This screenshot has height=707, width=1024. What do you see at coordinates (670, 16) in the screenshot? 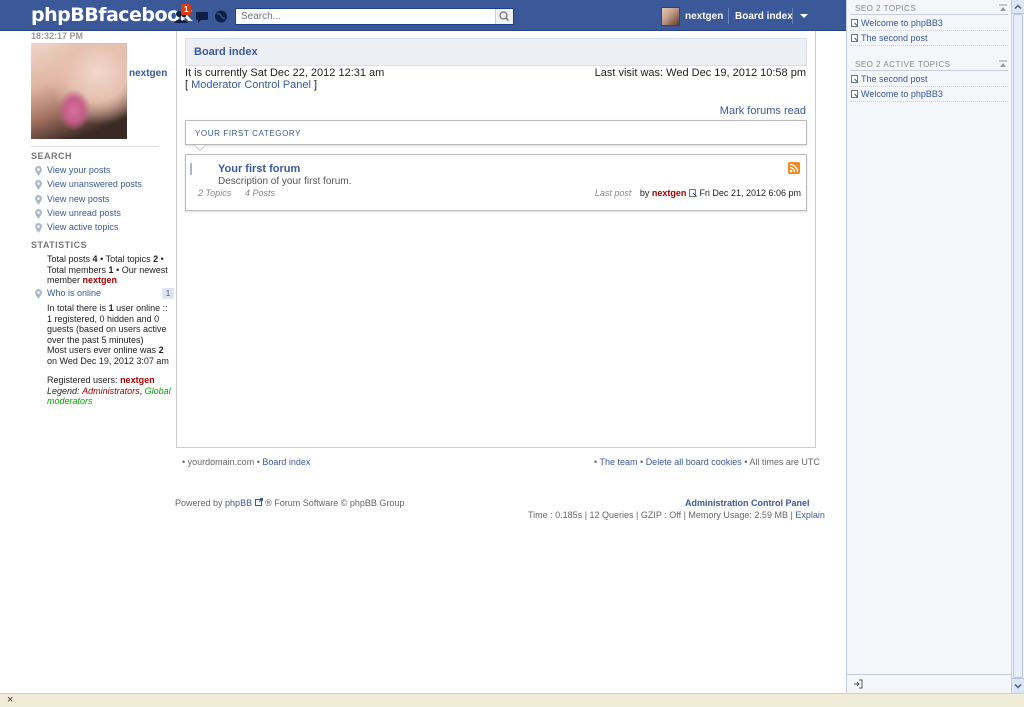
I see `user-avatar-thumbnail` at bounding box center [670, 16].